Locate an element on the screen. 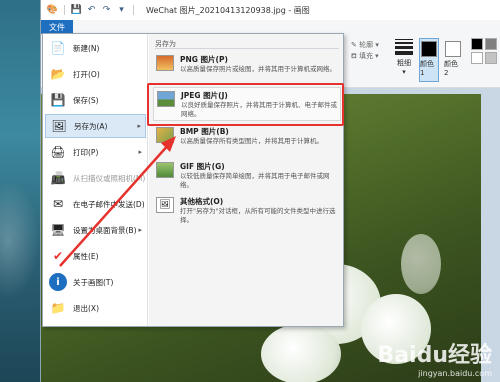  save-as-icon: 🖼 is located at coordinates (59, 126).